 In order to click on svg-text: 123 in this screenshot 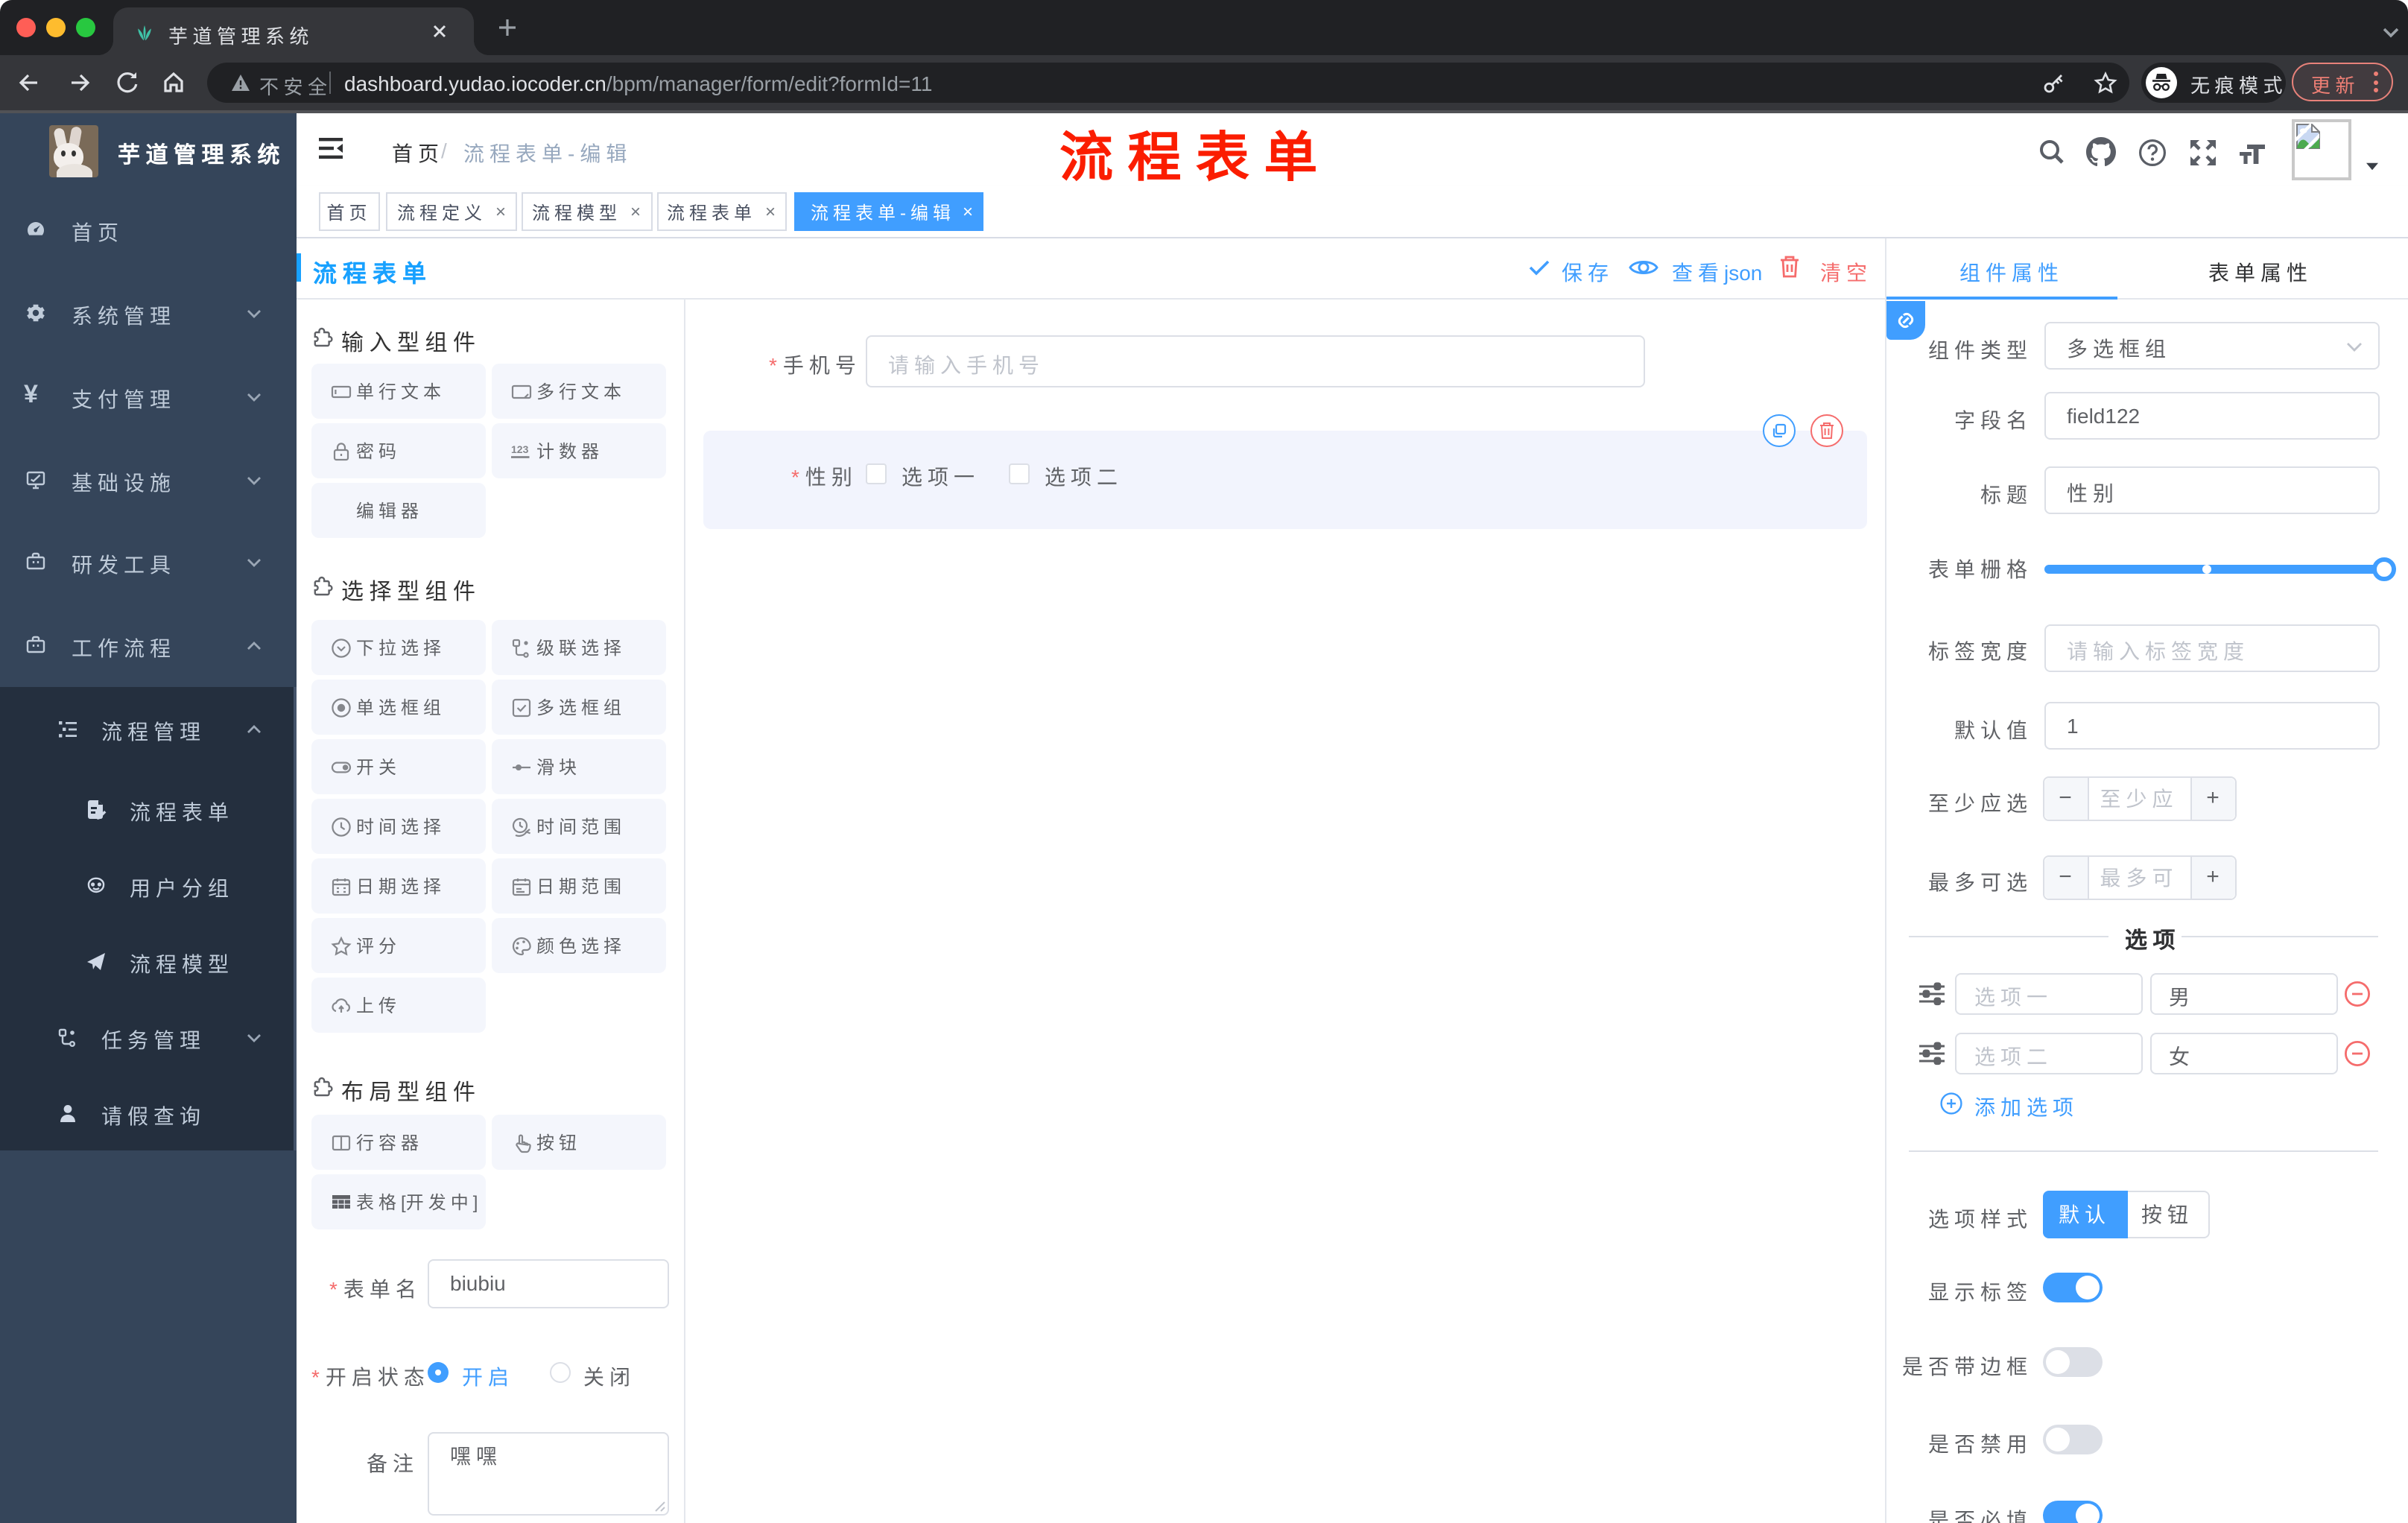, I will do `click(520, 449)`.